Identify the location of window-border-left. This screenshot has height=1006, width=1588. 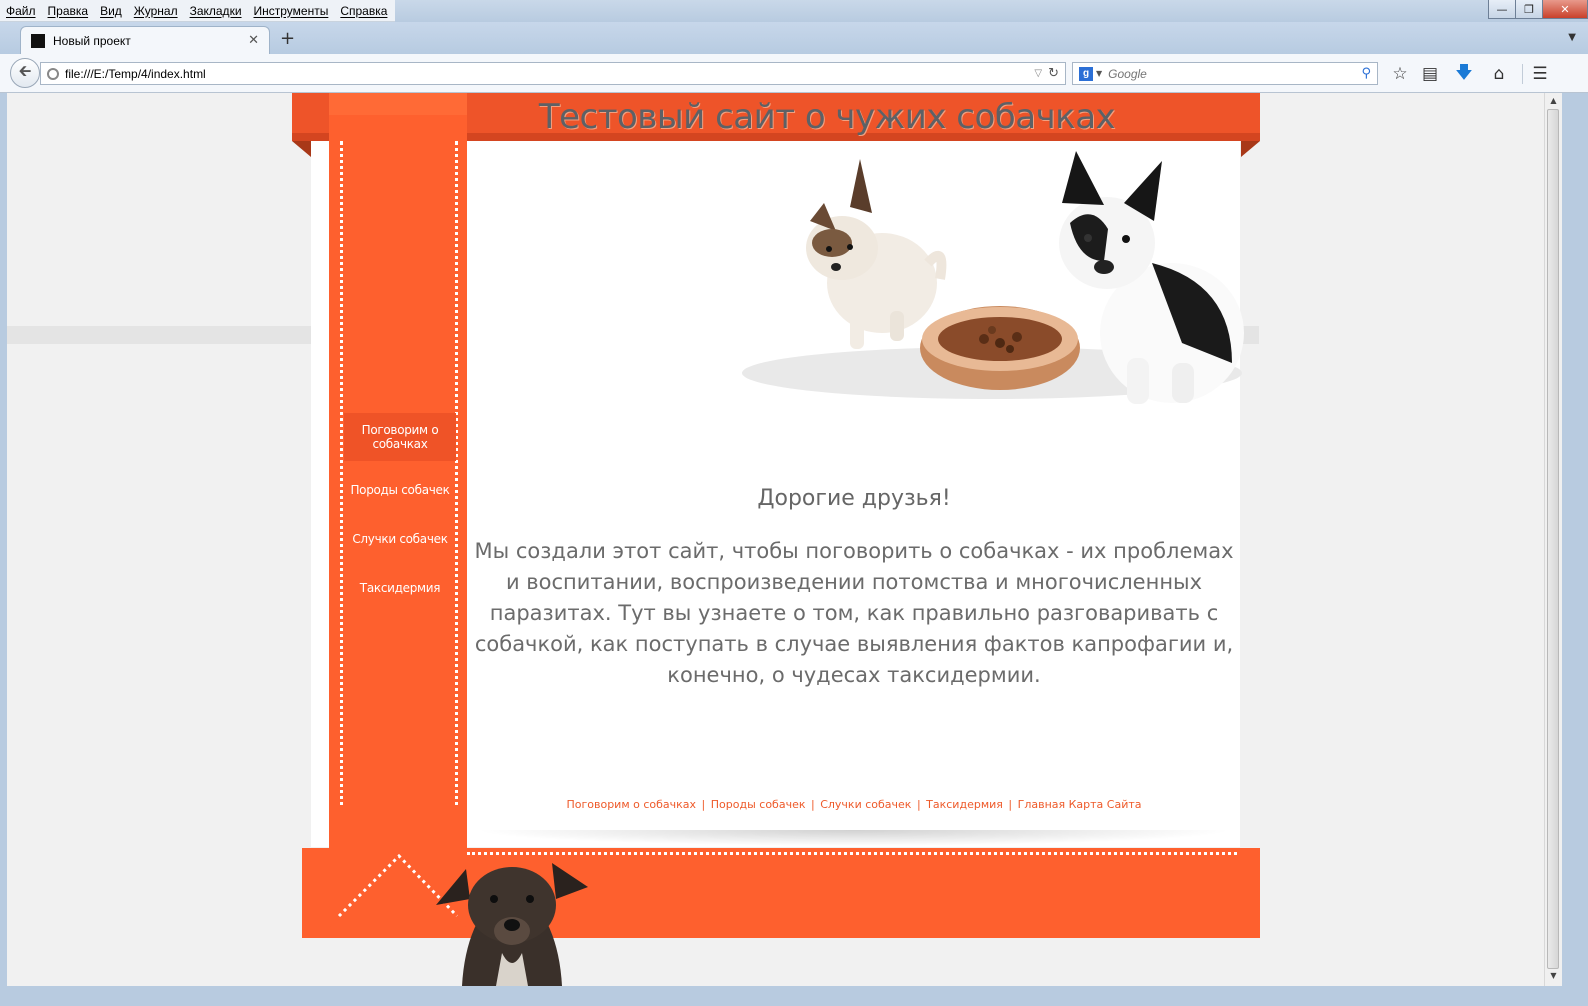
(3, 539).